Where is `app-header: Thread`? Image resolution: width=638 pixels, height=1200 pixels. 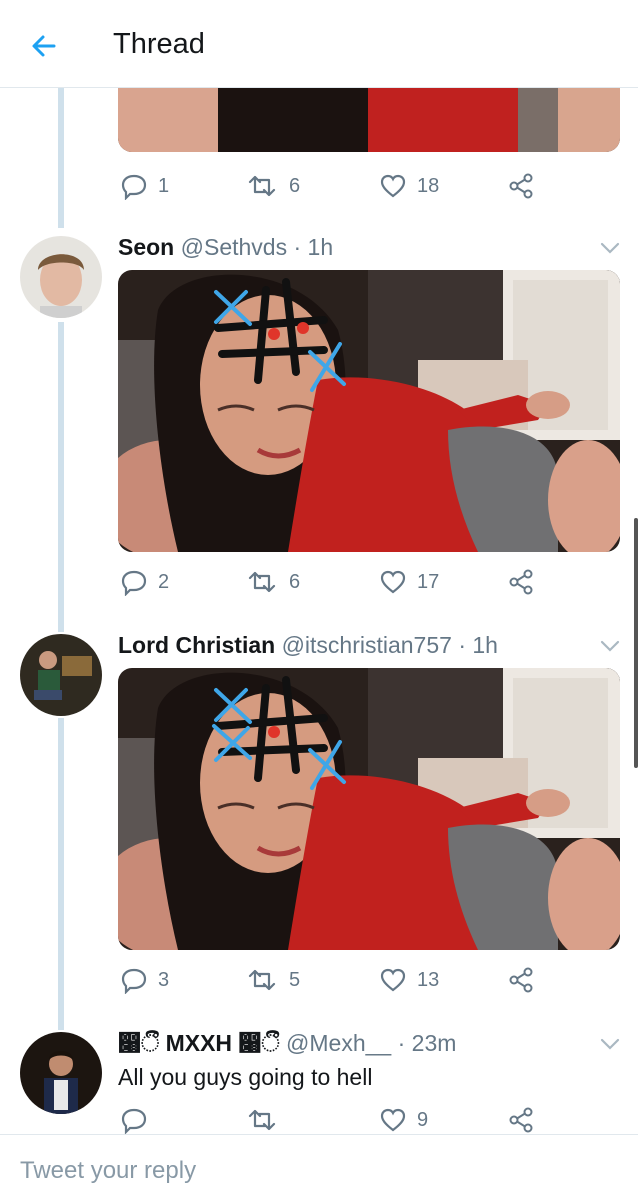 app-header: Thread is located at coordinates (319, 44).